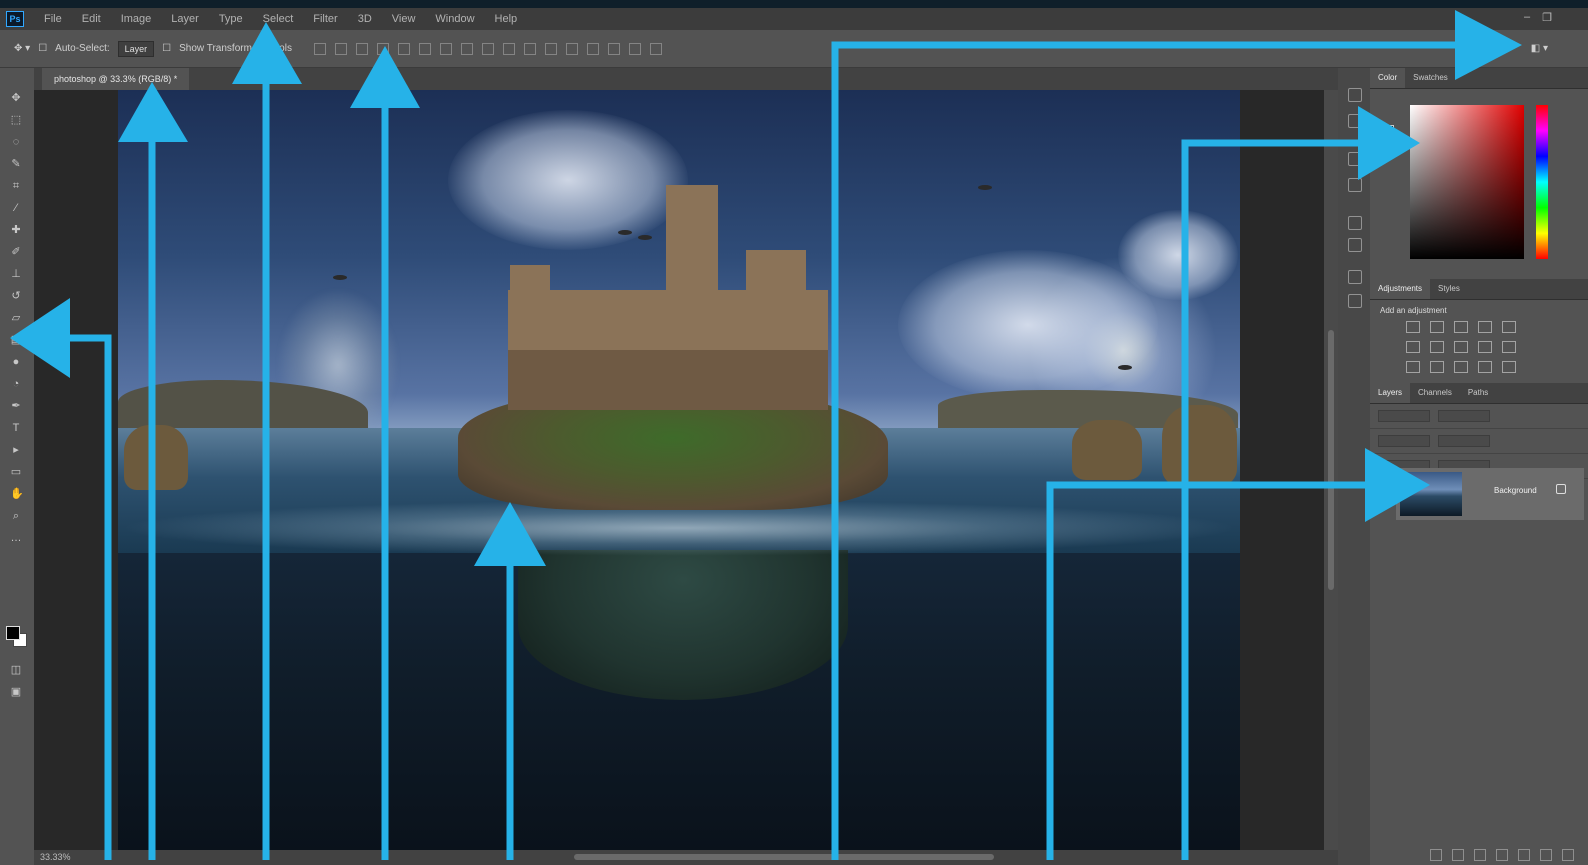 This screenshot has height=865, width=1588. Describe the element at coordinates (1404, 416) in the screenshot. I see `layer-kind-filter` at that location.